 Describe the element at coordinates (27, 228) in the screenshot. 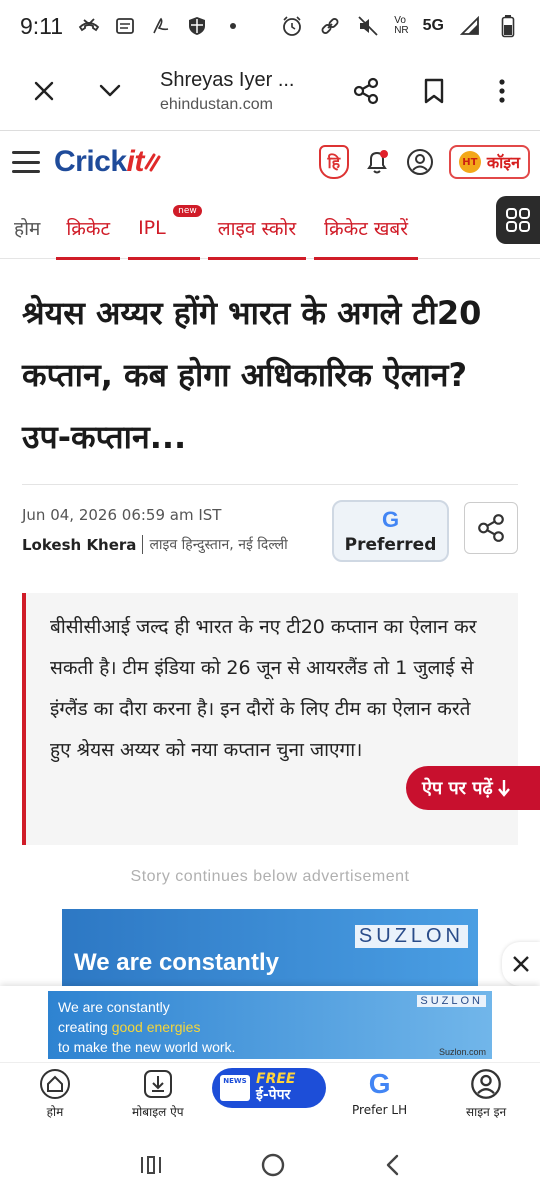

I see `tab-home-label: होम` at that location.